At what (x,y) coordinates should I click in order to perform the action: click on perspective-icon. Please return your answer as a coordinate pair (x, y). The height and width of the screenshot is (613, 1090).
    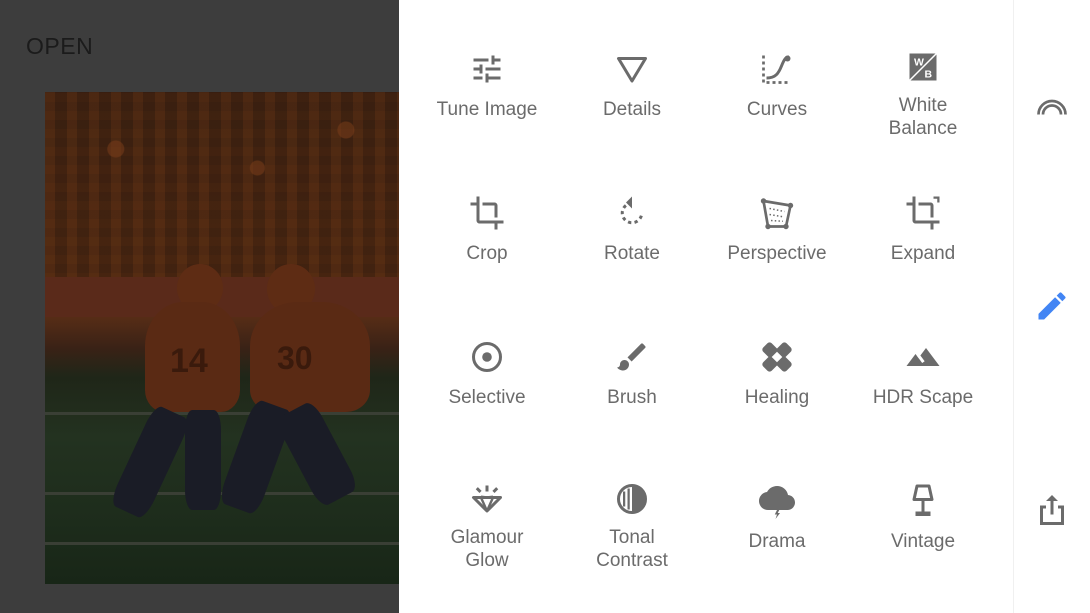
    Looking at the image, I should click on (777, 213).